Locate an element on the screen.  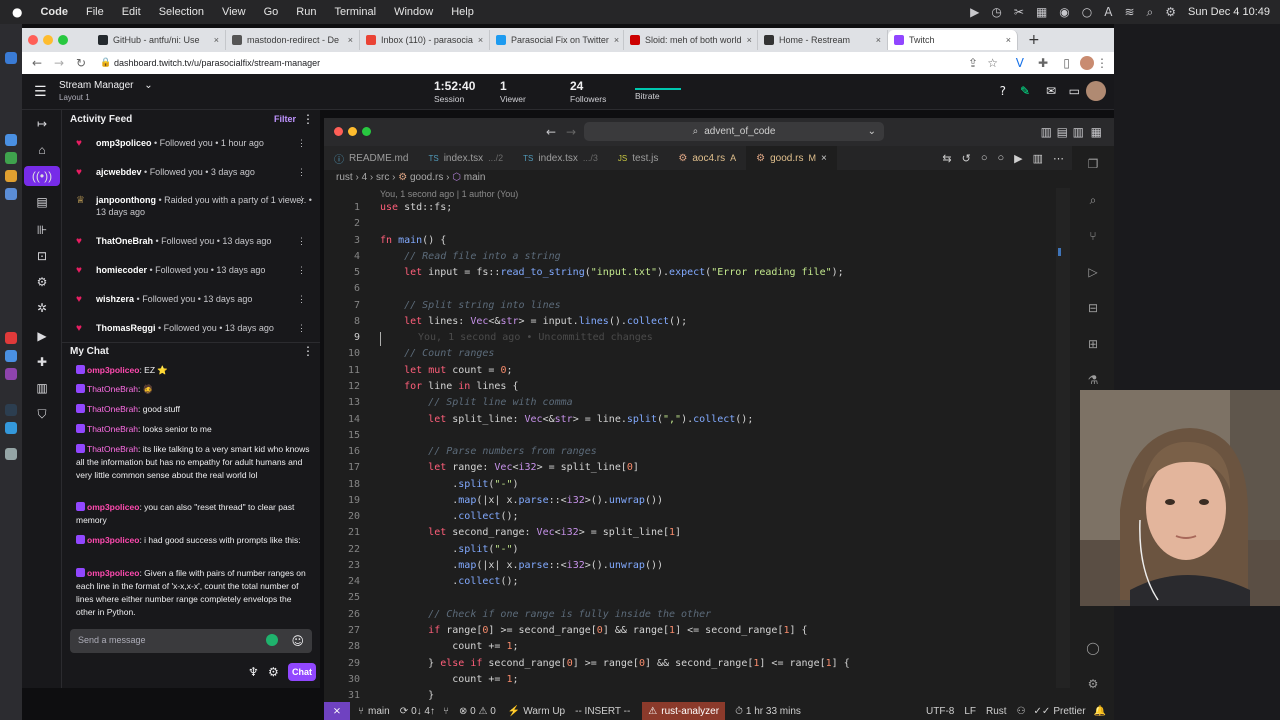
code-line: count += 1; is located at coordinates (449, 679).